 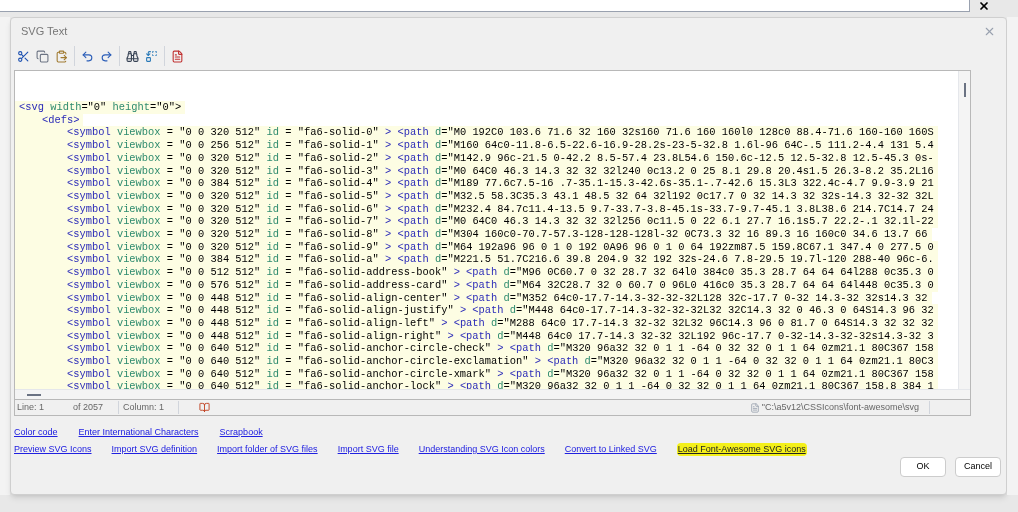 I want to click on copy-icon, so click(x=42, y=56).